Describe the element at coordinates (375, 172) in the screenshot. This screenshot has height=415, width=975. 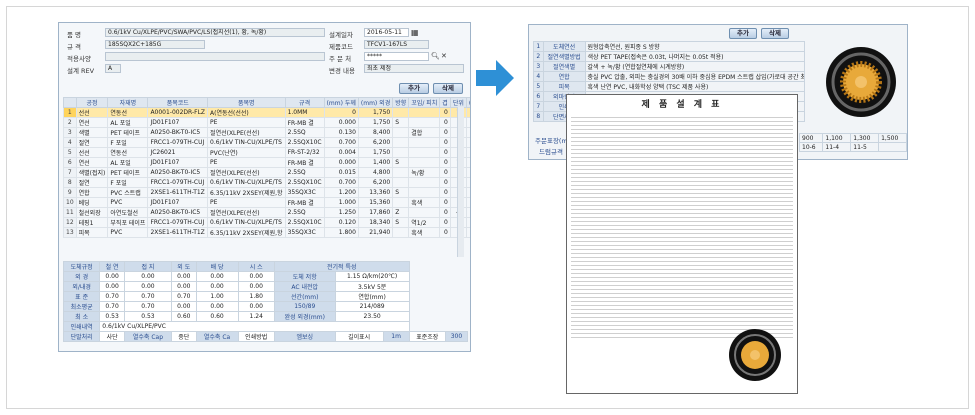
I see `table-cell: 4,800` at that location.